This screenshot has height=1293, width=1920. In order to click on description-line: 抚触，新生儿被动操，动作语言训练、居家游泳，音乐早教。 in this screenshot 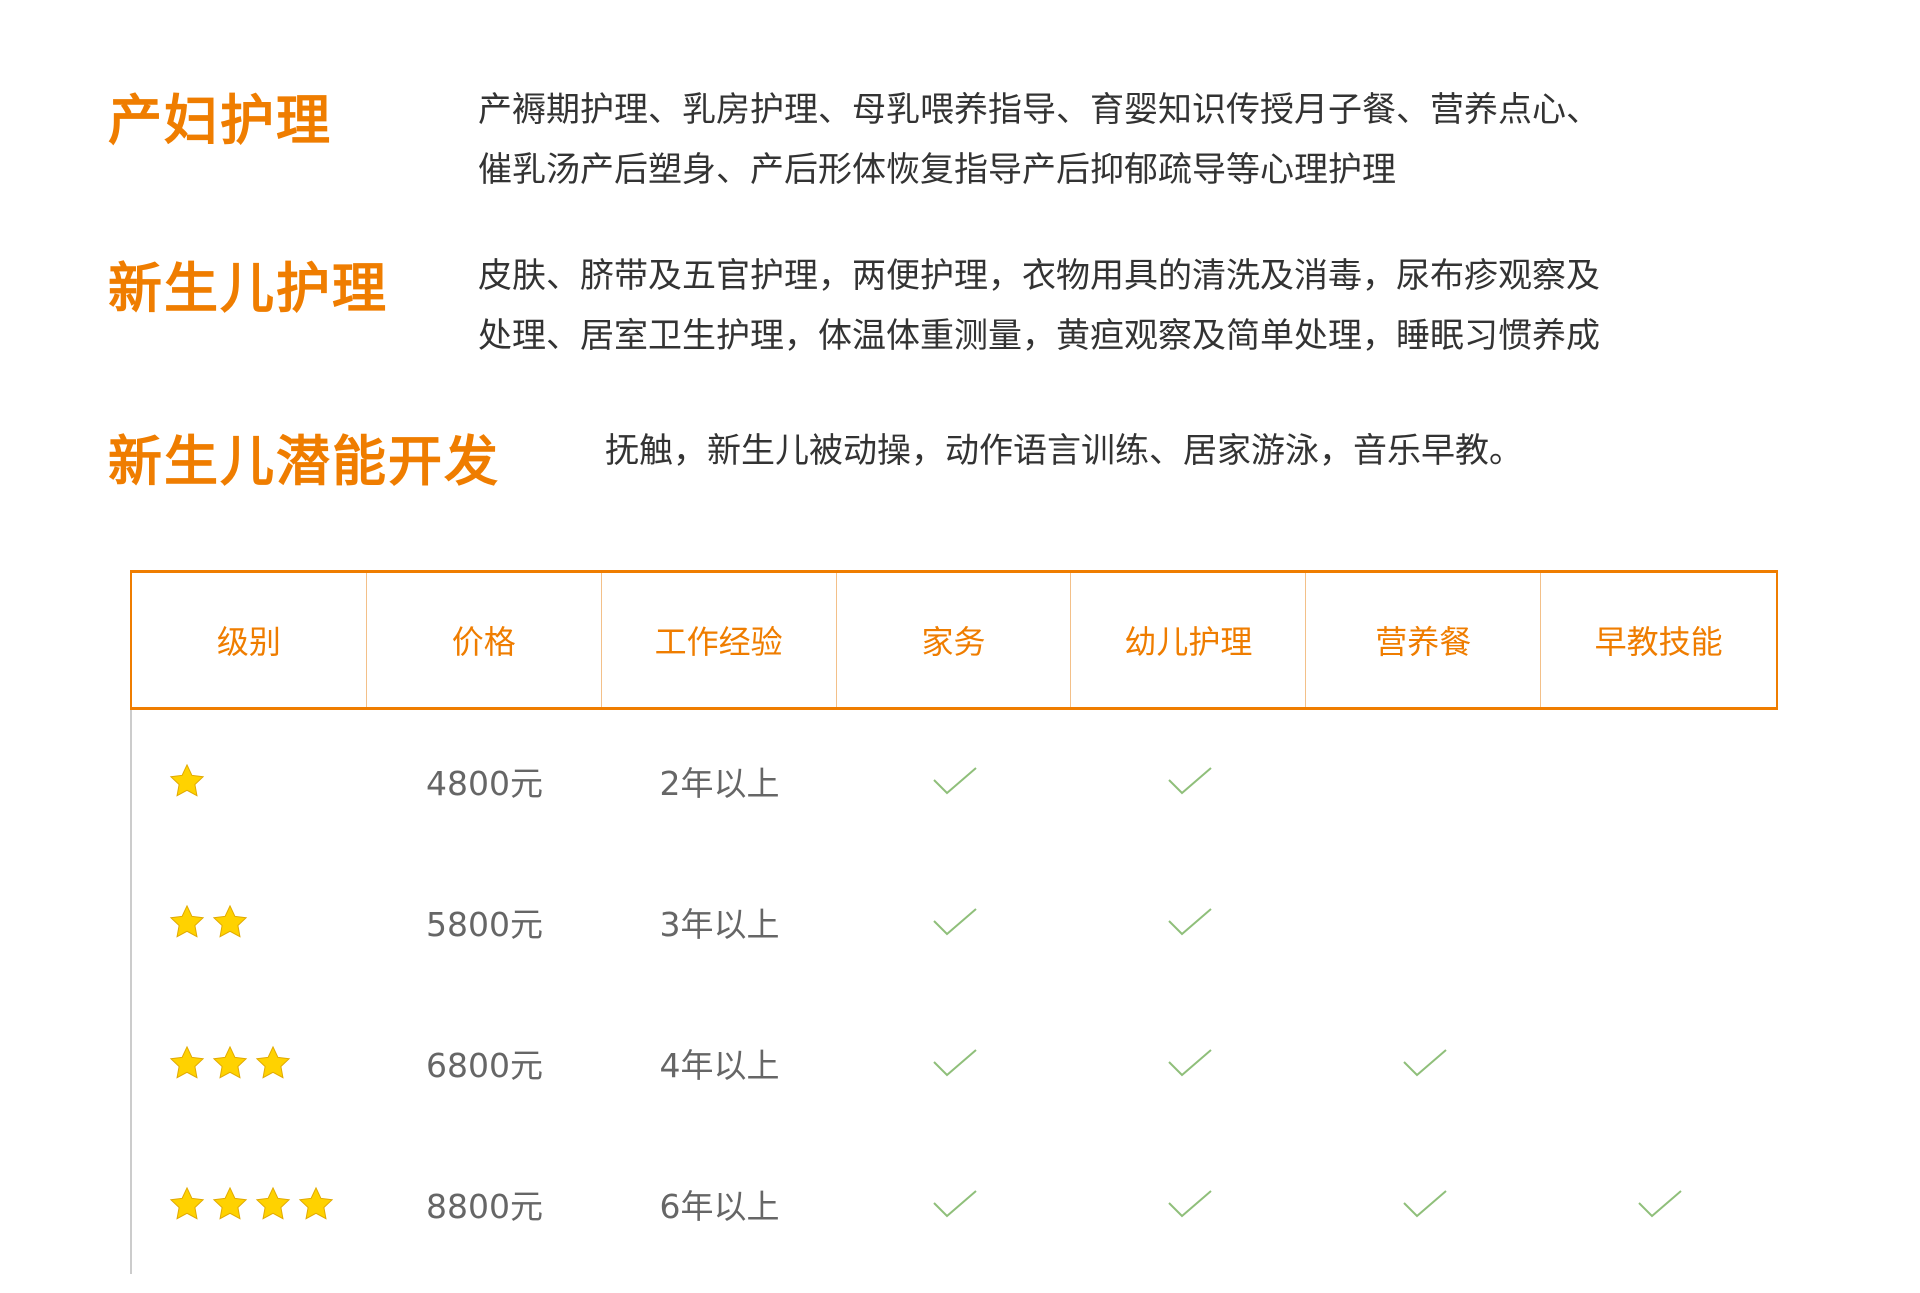, I will do `click(1064, 451)`.